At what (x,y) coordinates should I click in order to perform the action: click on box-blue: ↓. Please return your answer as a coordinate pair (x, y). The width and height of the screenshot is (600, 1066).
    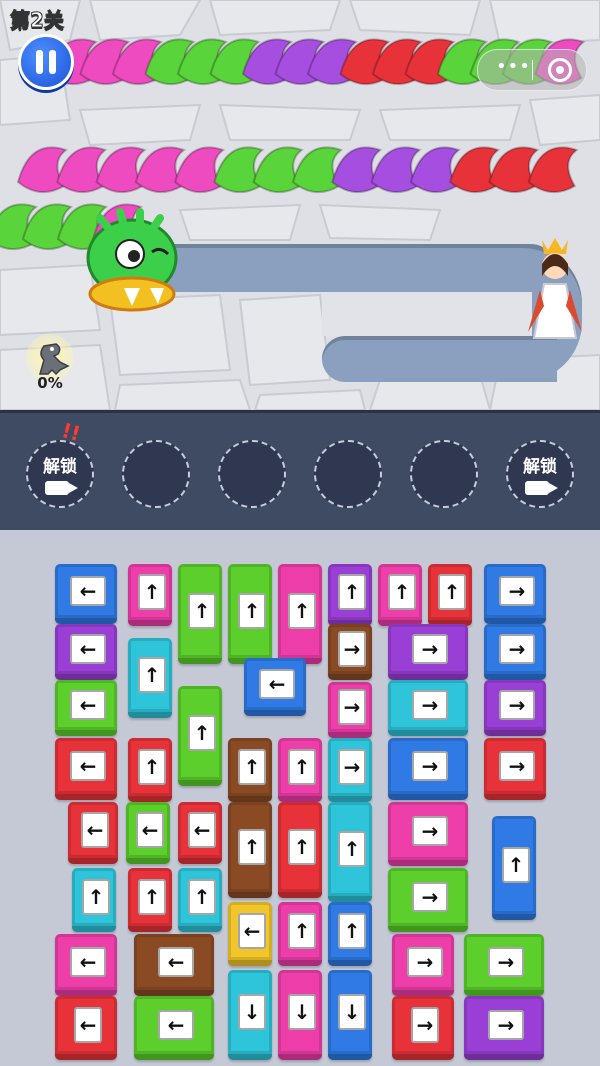
    Looking at the image, I should click on (350, 1015).